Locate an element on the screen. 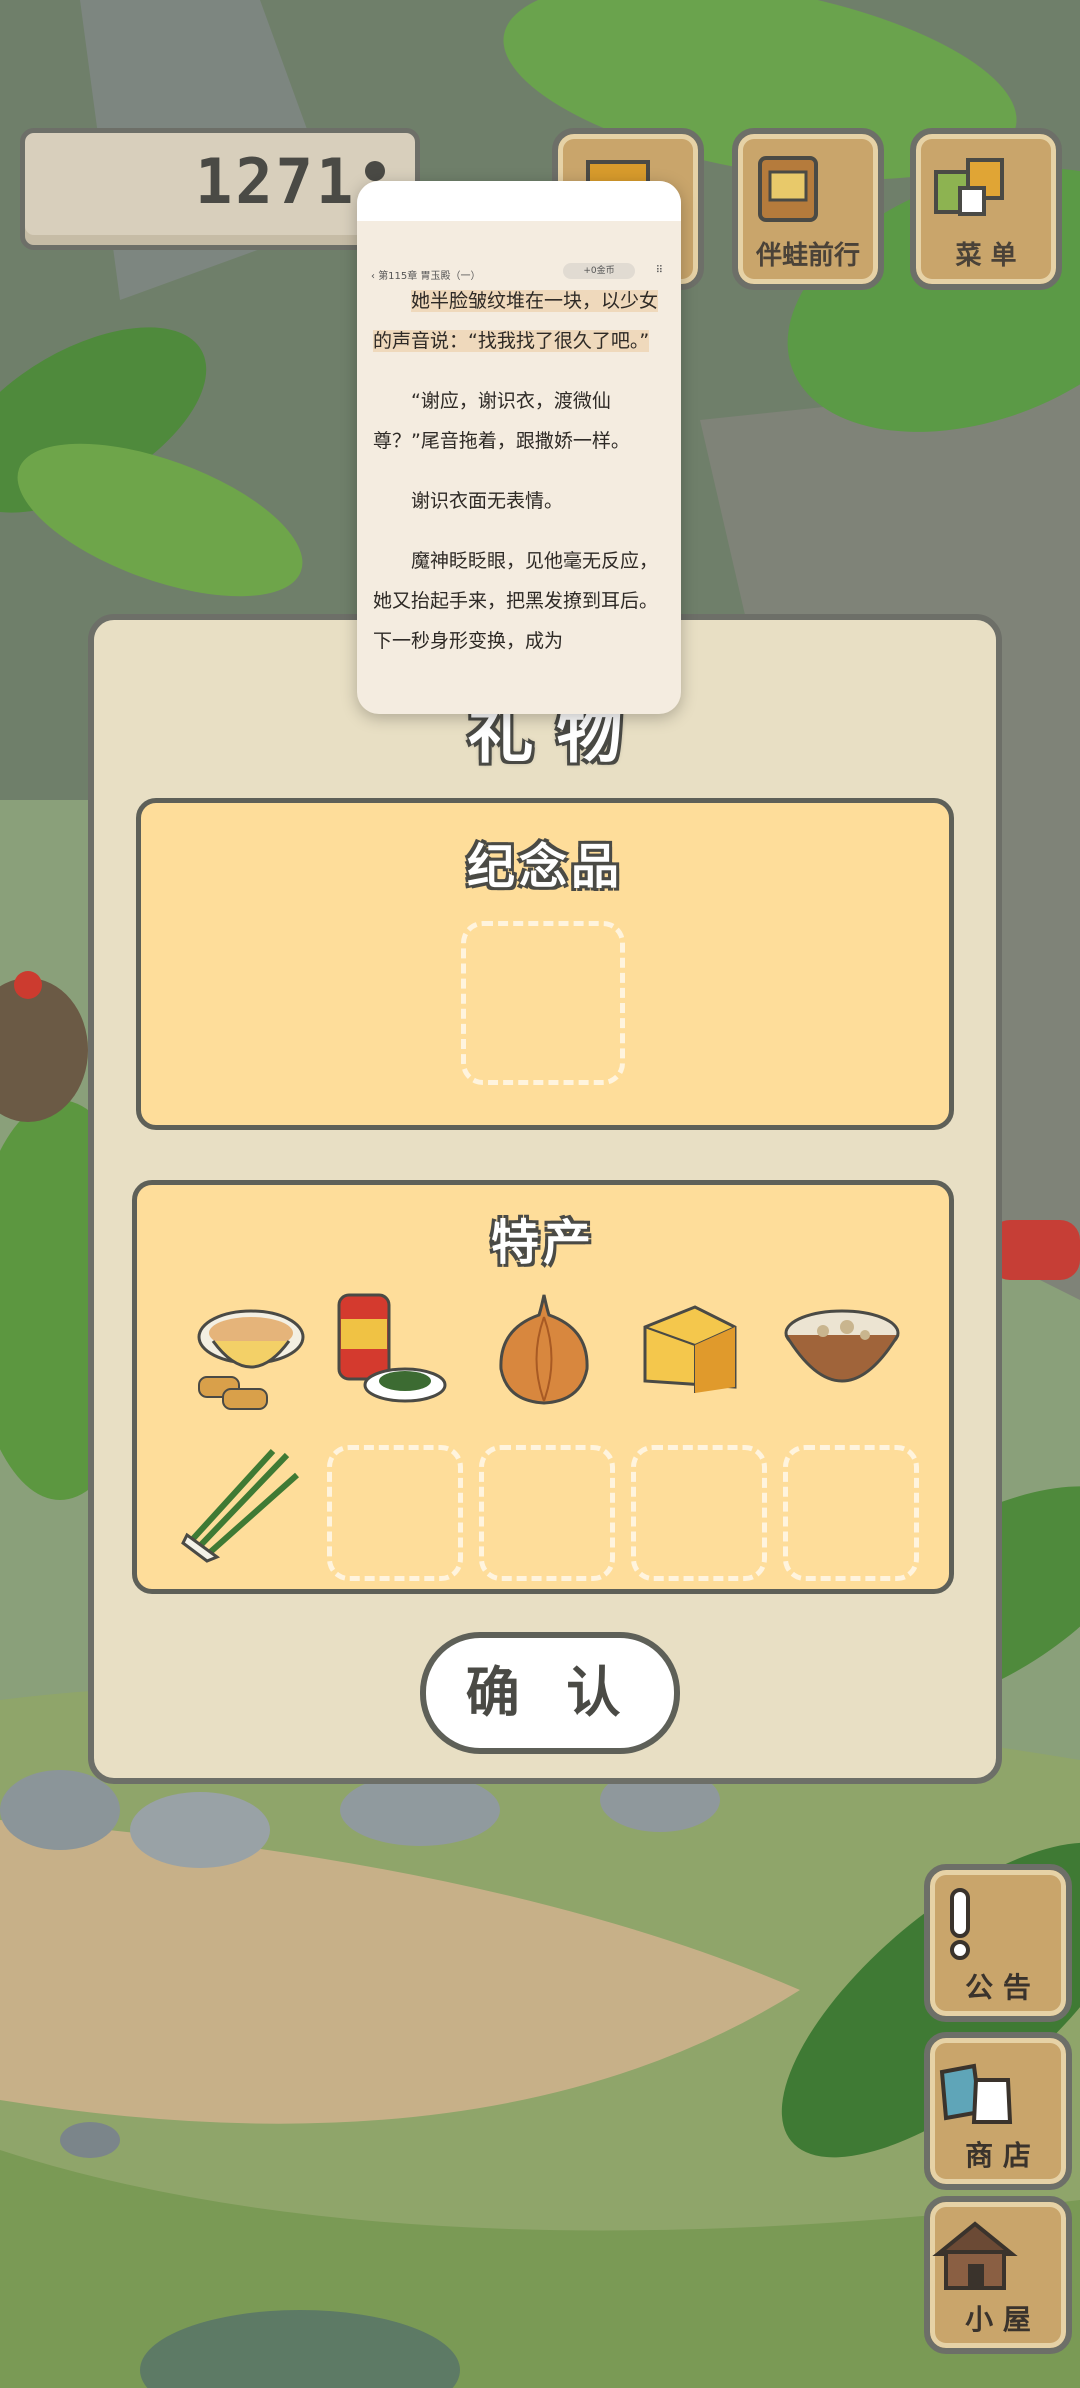 The width and height of the screenshot is (1080, 2388). shop-label: 商 店 is located at coordinates (998, 2155).